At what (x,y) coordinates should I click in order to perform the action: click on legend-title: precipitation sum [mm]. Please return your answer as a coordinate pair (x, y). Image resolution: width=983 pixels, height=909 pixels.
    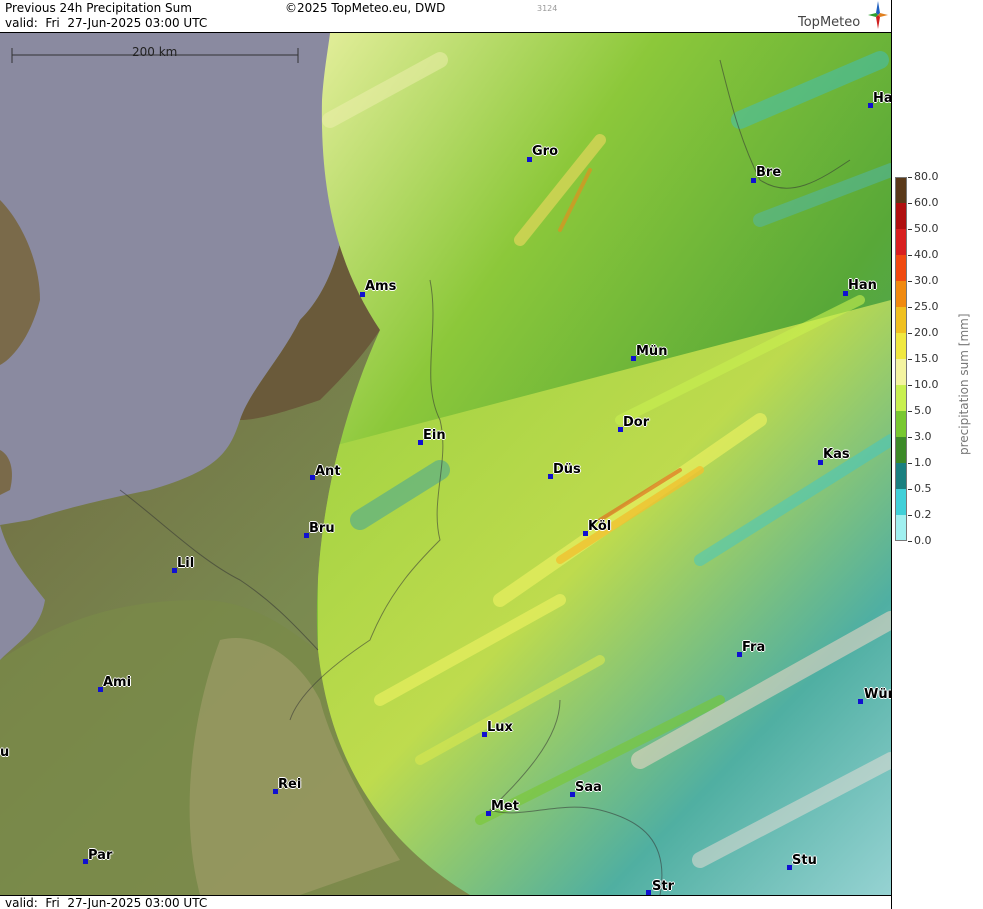
    Looking at the image, I should click on (964, 384).